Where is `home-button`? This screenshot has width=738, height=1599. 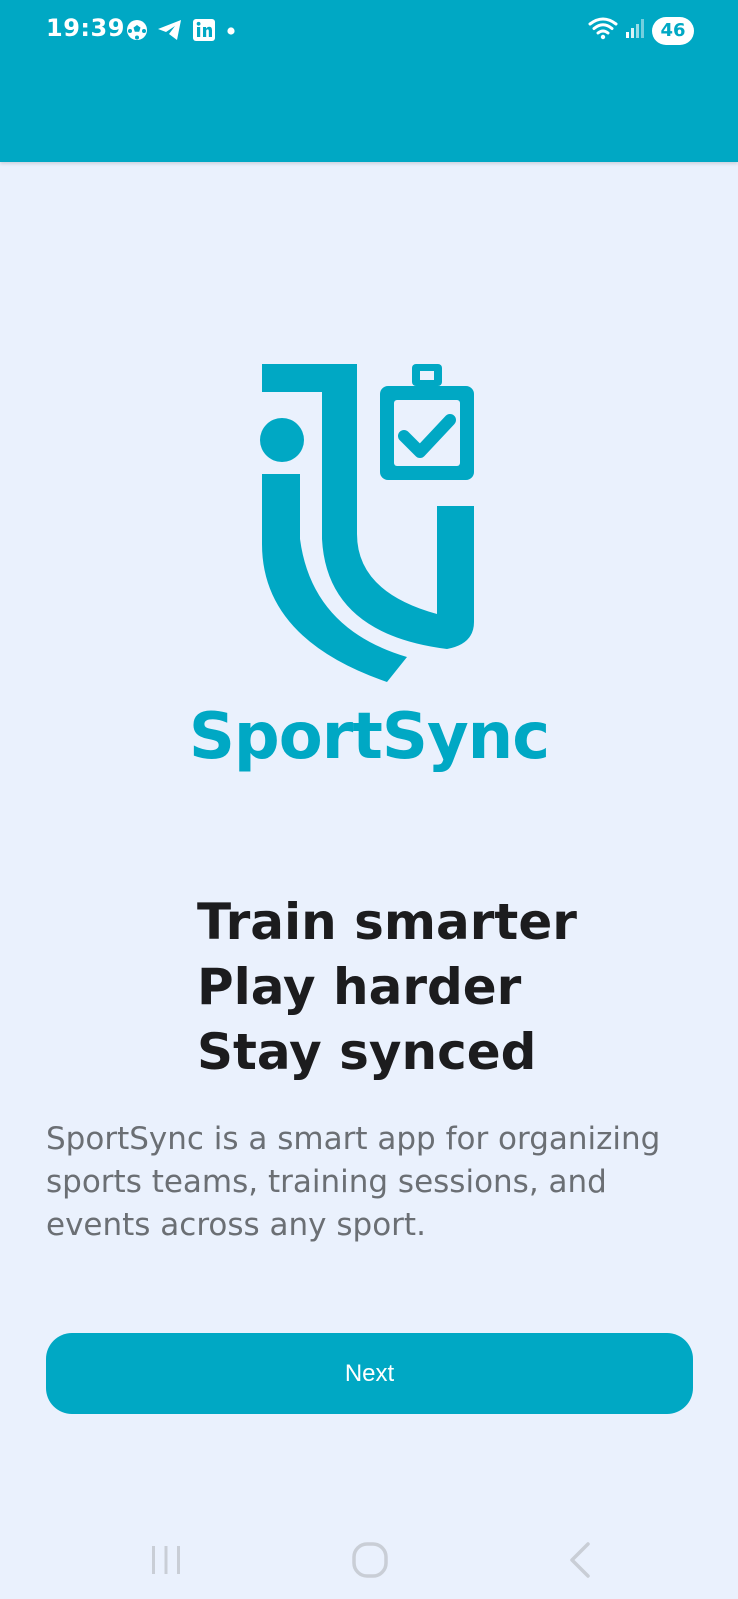
home-button is located at coordinates (370, 1562).